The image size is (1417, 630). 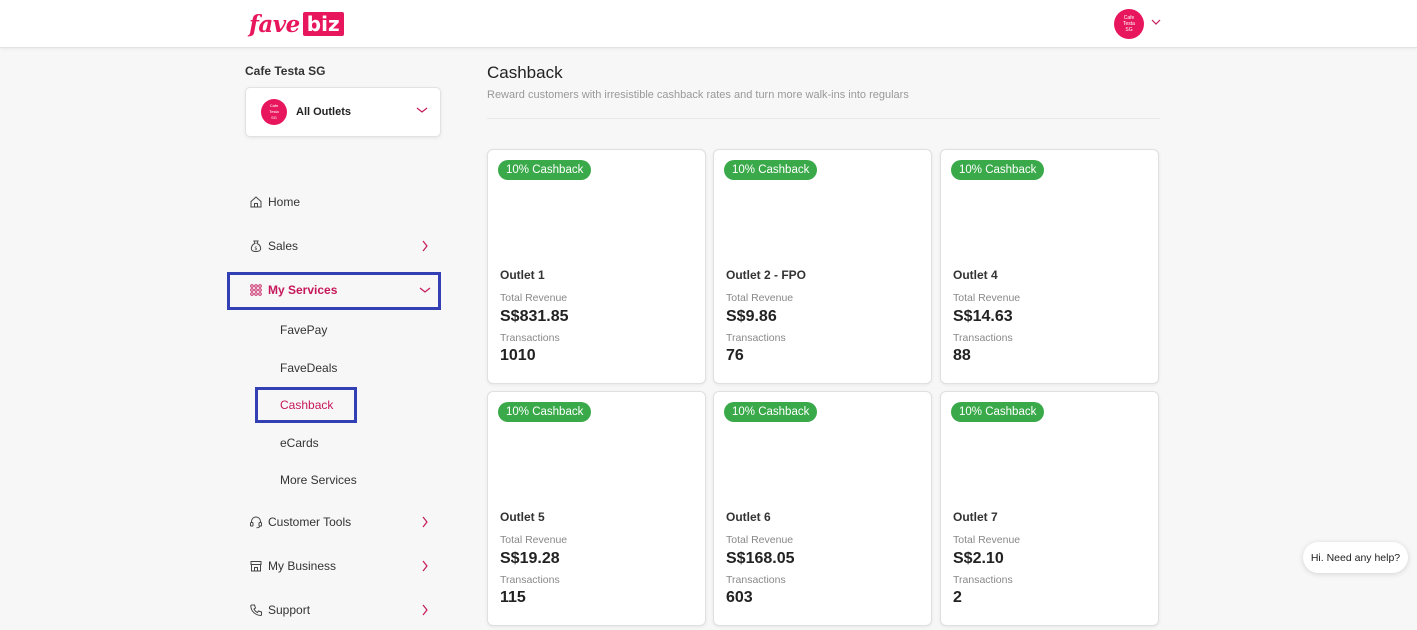 I want to click on revenue-value: S$19.28, so click(x=530, y=558).